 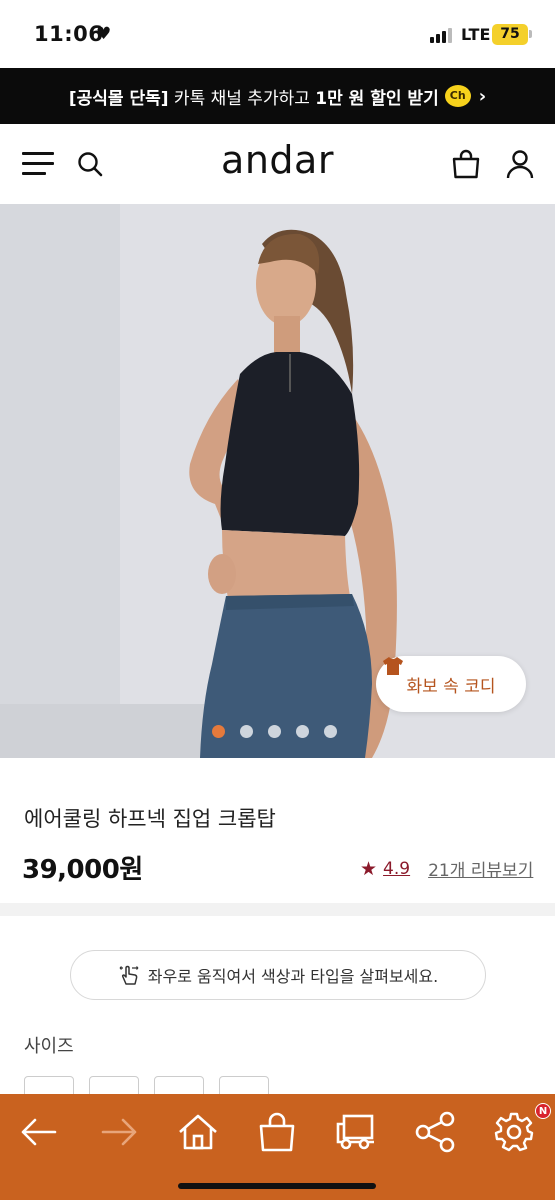 I want to click on tshirt-icon, so click(x=393, y=666).